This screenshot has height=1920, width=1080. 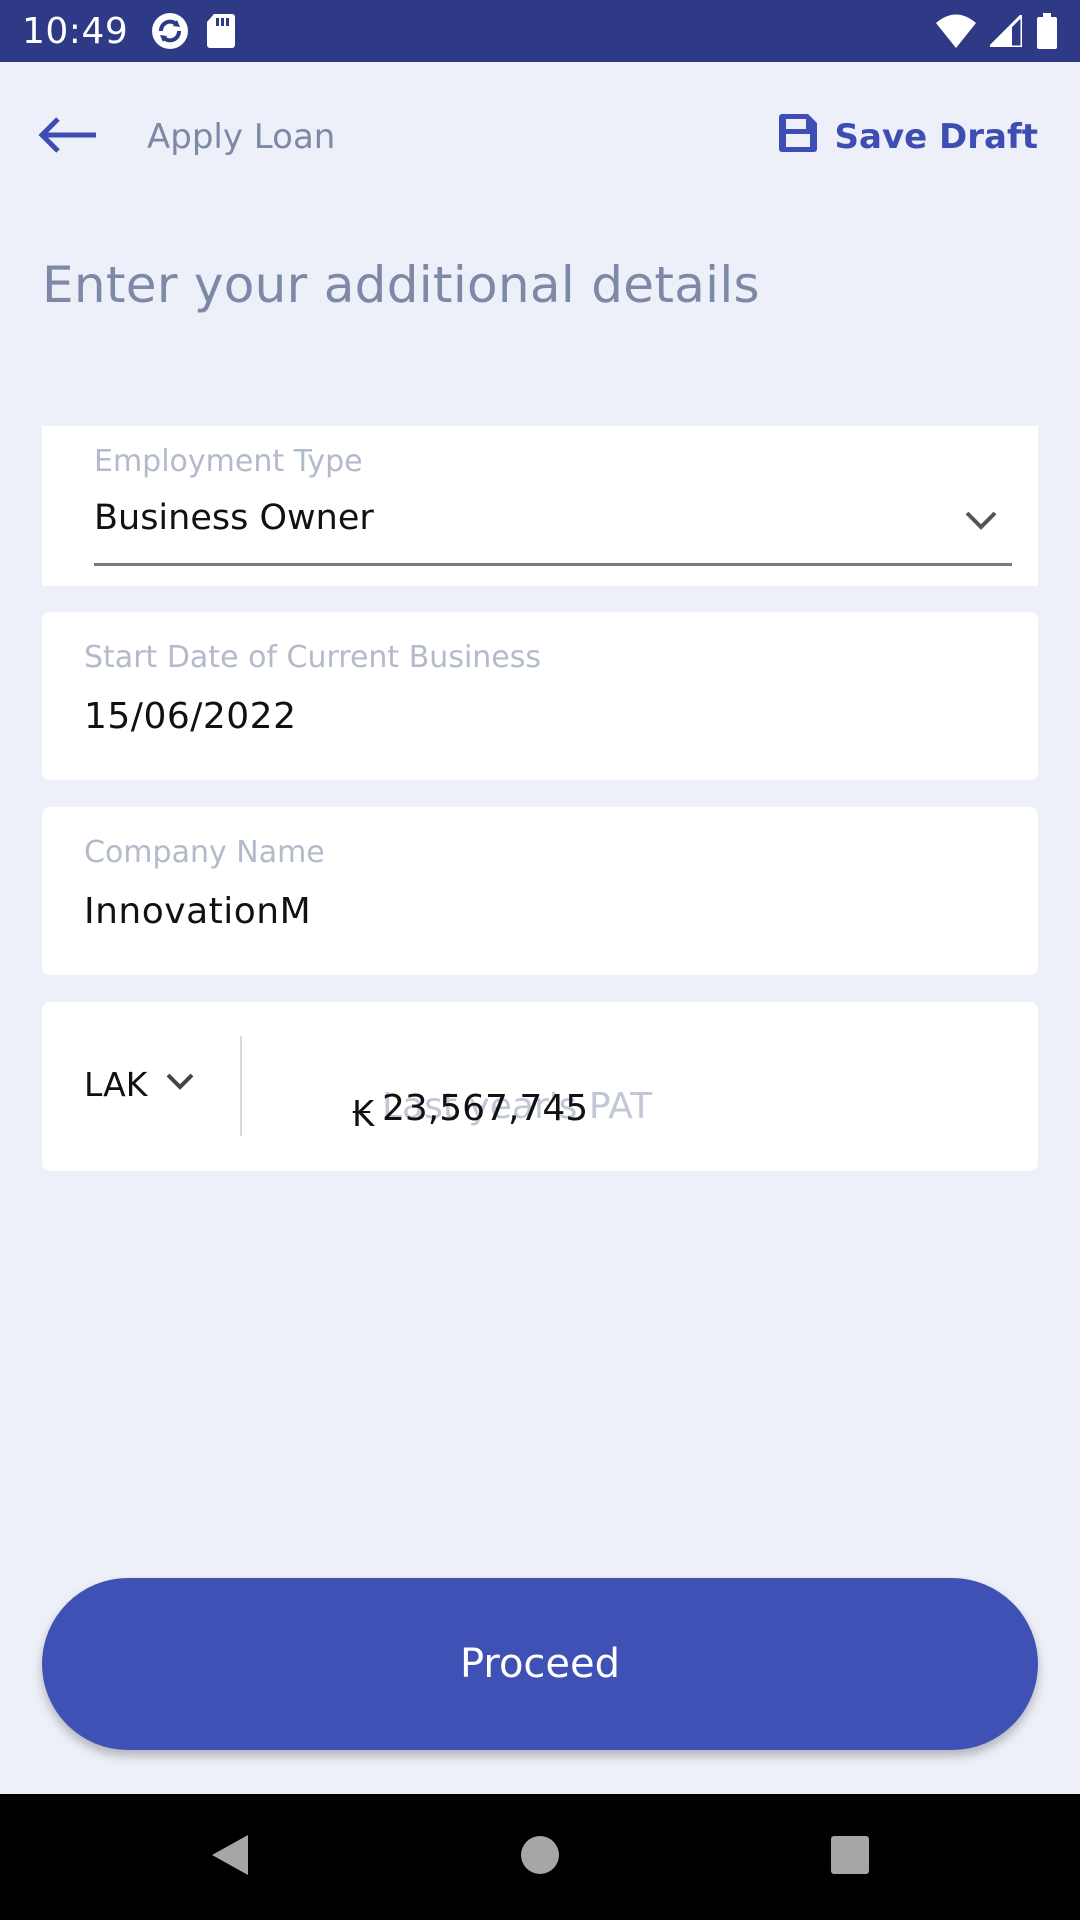 I want to click on cellular-signal-icon, so click(x=1006, y=31).